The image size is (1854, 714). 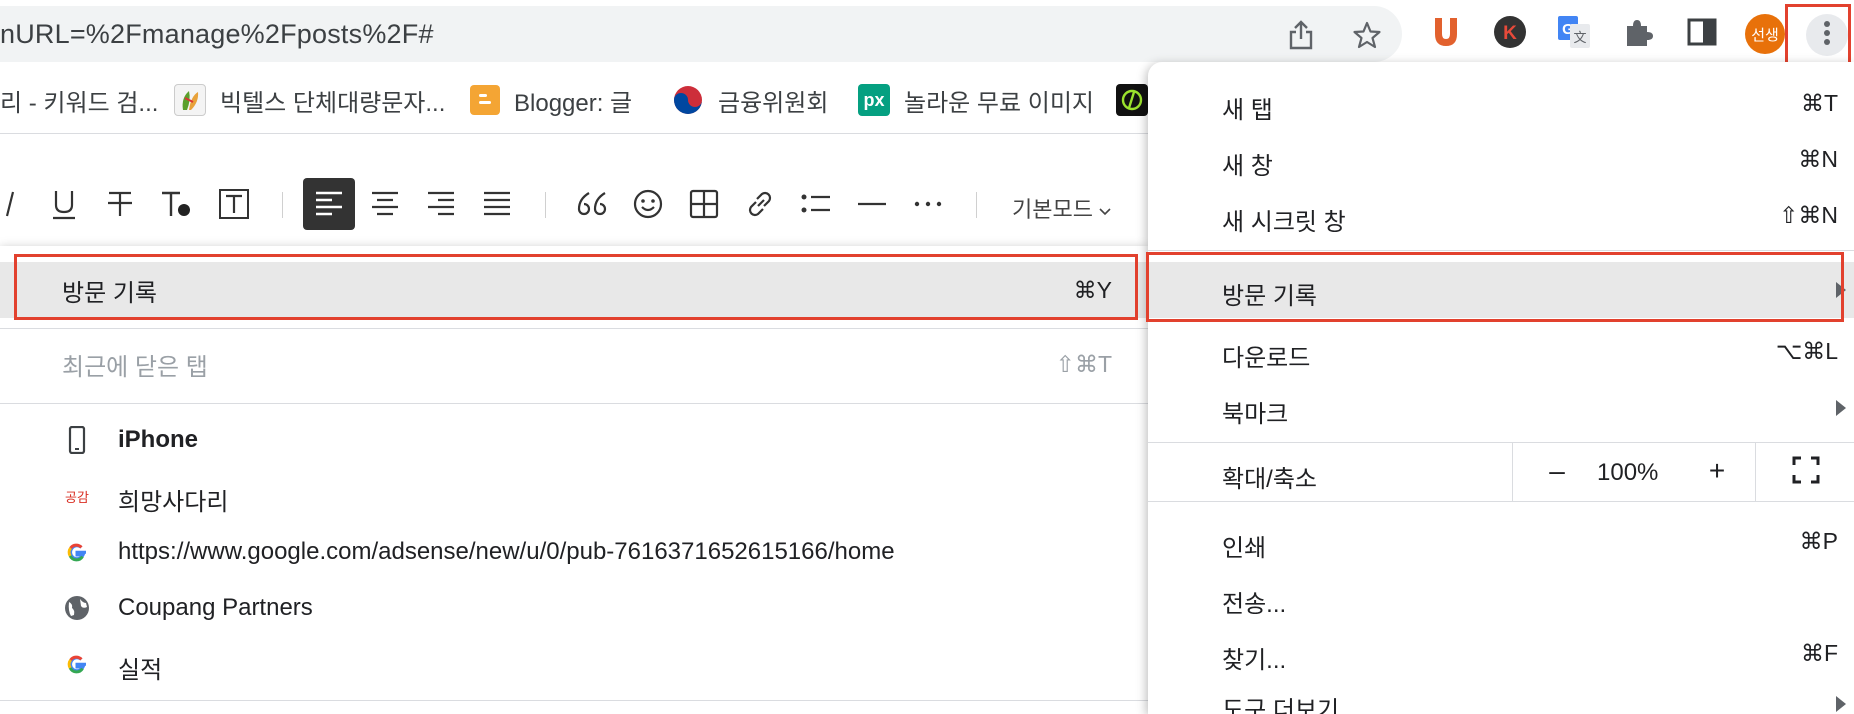 I want to click on bookmark-label: 놀라운 무료 이미지, so click(x=999, y=103).